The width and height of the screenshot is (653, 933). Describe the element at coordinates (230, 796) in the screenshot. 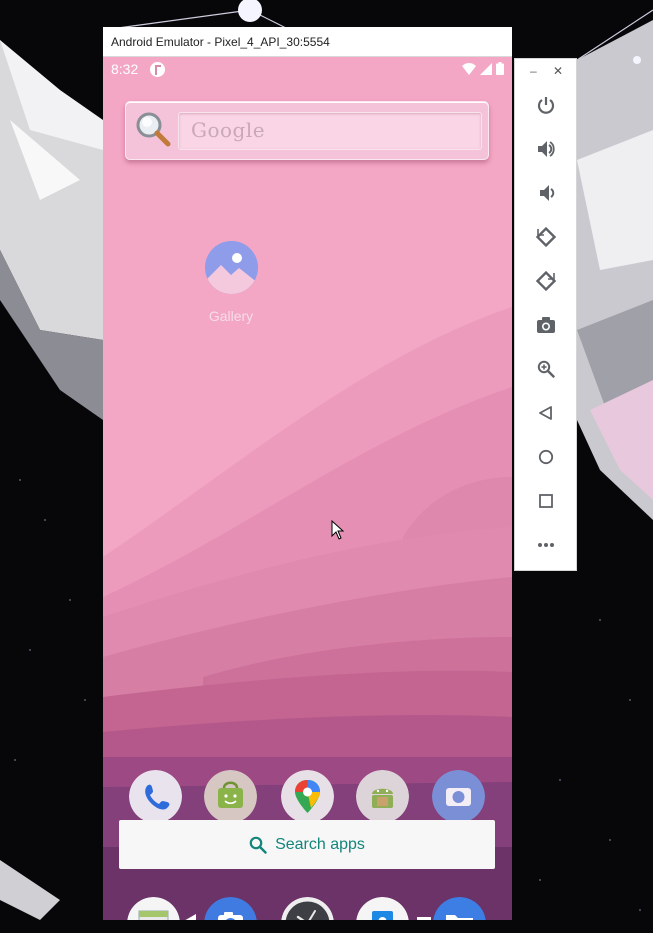

I see `app-store-icon` at that location.